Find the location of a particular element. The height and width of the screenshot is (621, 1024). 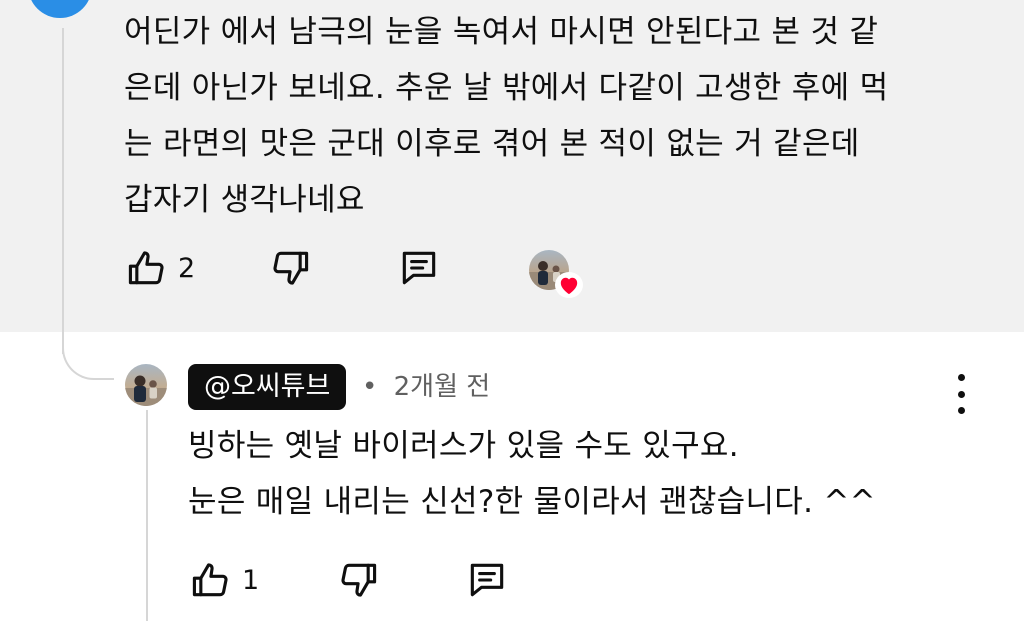

reply-action-bar: 1 is located at coordinates (348, 580).